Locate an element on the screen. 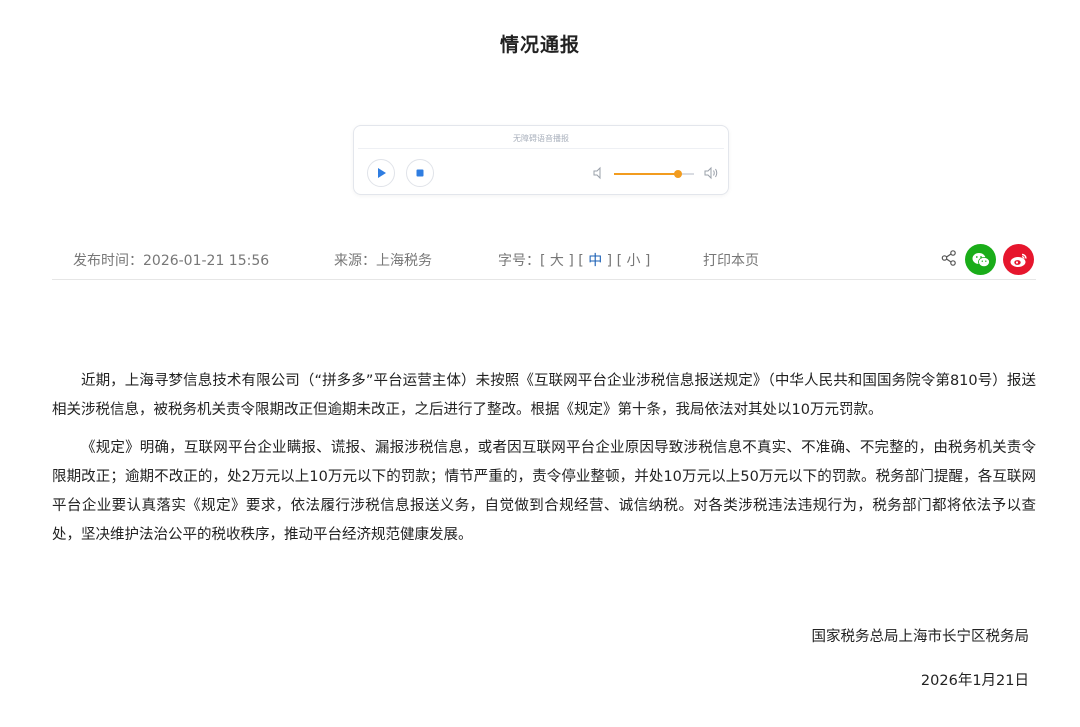  play-icon is located at coordinates (382, 173).